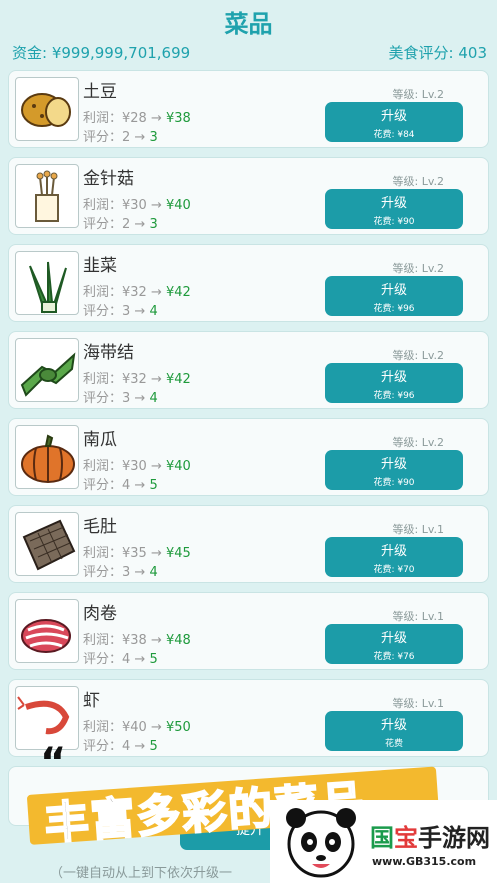 This screenshot has width=497, height=883. I want to click on dish-name: 肉卷, so click(100, 614).